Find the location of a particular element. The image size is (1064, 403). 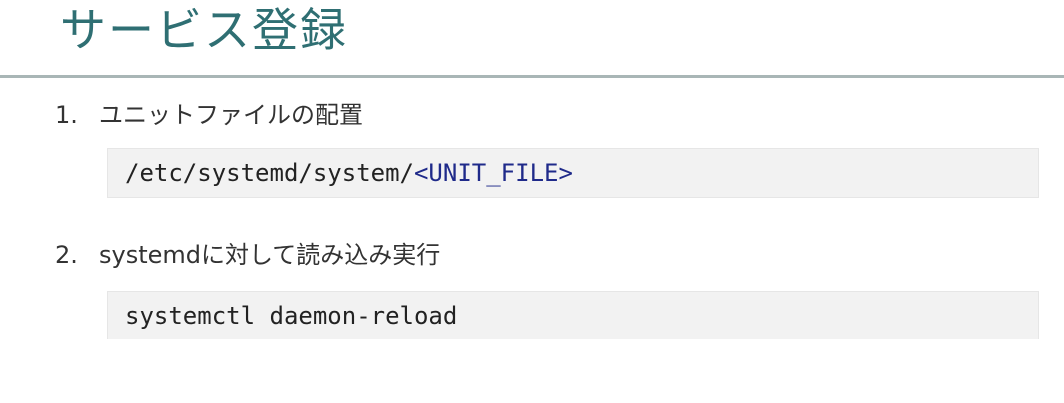

code-path: /etc/systemd/system/ is located at coordinates (269, 173).